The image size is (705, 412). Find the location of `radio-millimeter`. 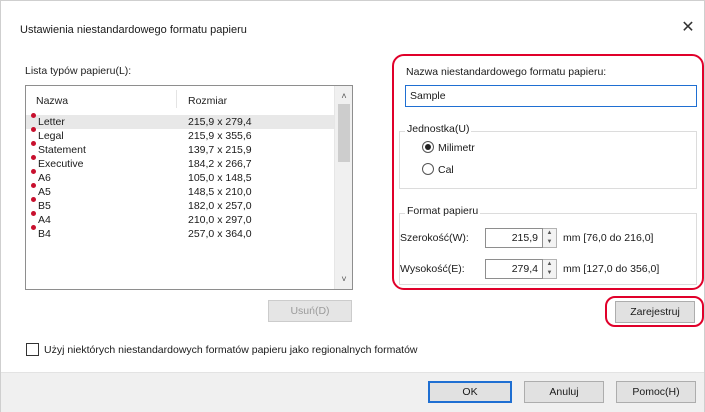

radio-millimeter is located at coordinates (428, 147).